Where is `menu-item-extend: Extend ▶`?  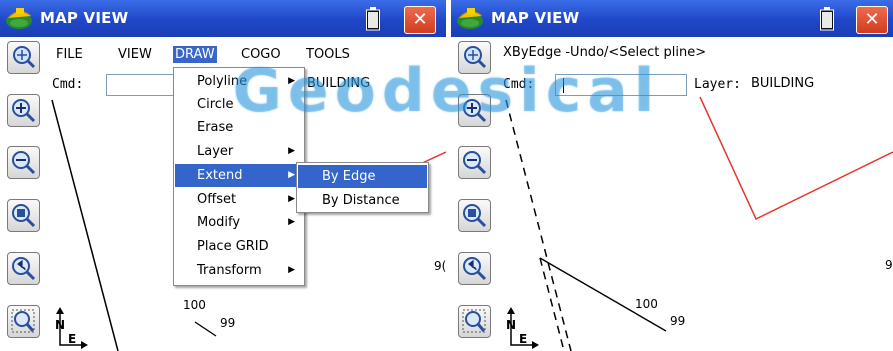
menu-item-extend: Extend ▶ is located at coordinates (239, 175).